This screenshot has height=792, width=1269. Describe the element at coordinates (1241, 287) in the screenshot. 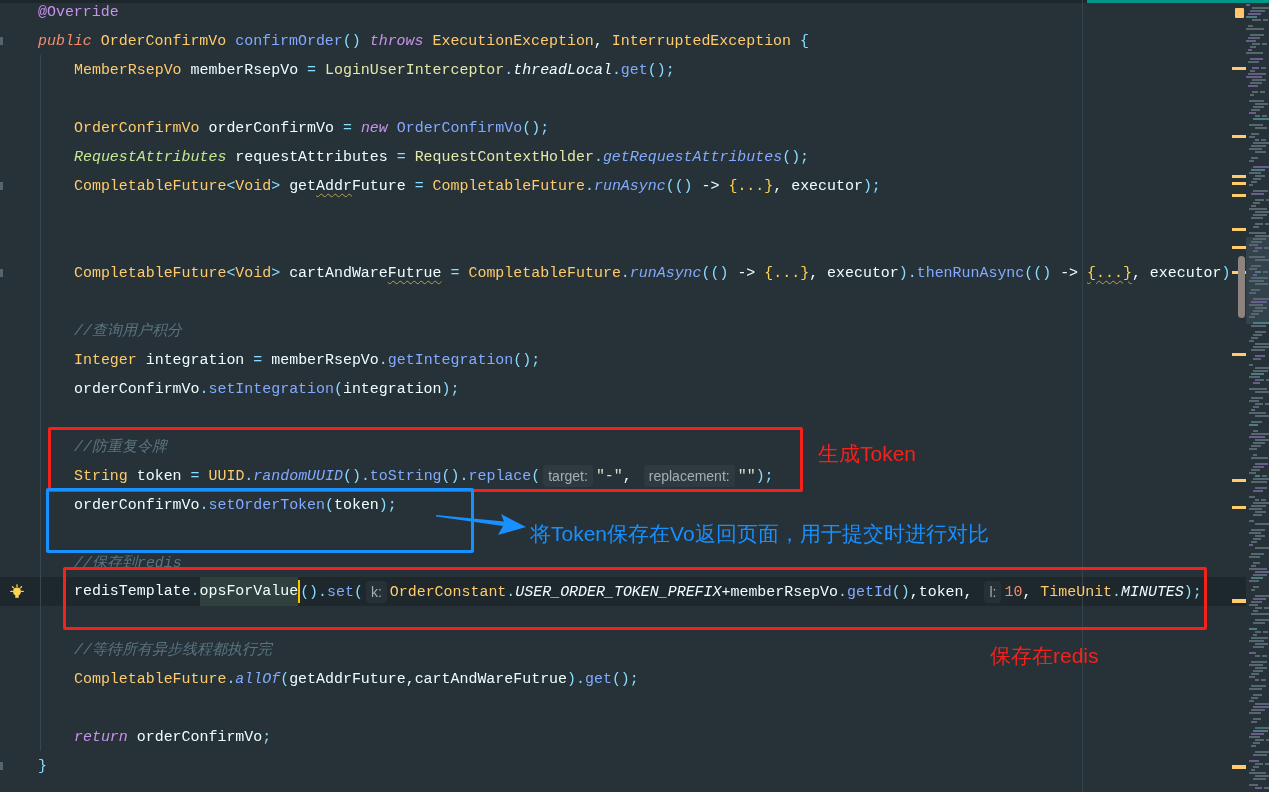

I see `scrollbar-thumb` at that location.